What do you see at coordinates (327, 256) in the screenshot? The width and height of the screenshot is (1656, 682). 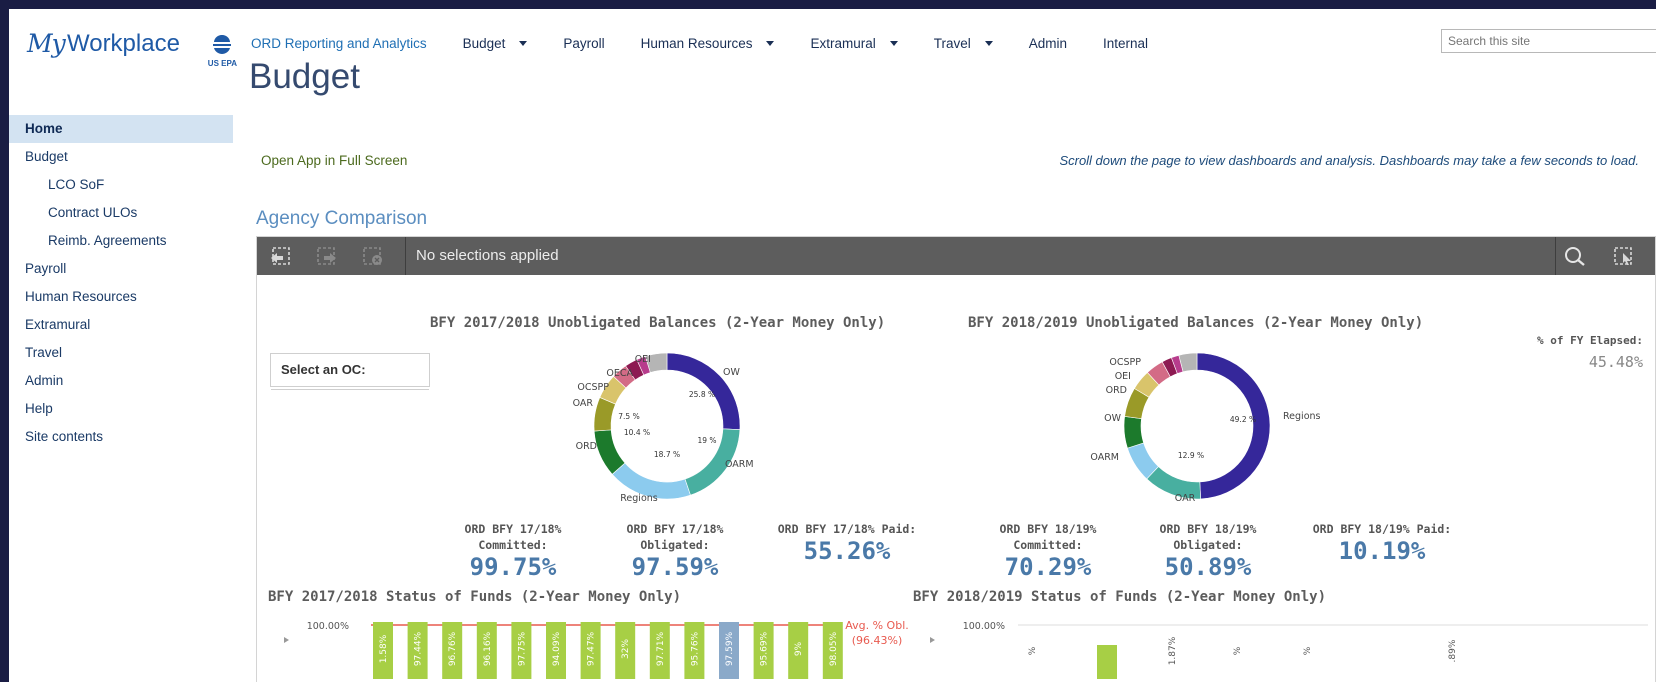 I see `step-forward-icon` at bounding box center [327, 256].